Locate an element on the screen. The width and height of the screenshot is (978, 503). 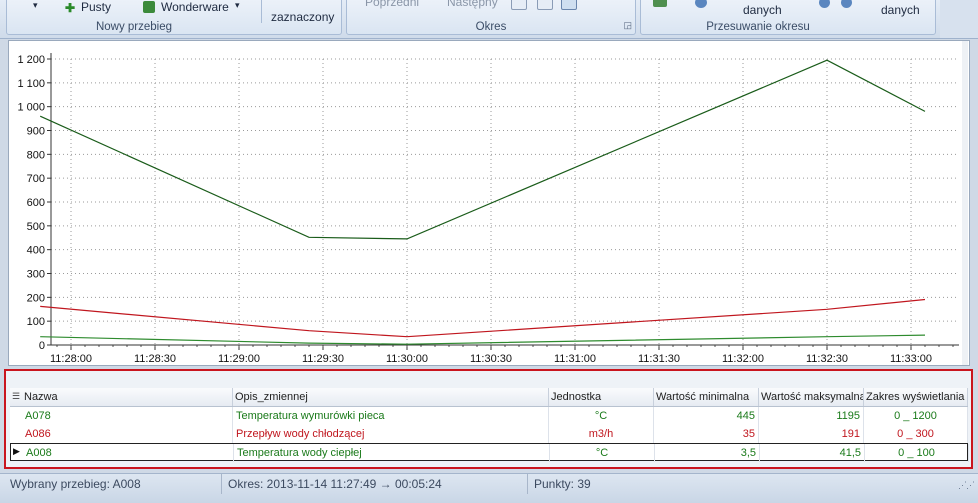
y-tick-label: 200 is located at coordinates (36, 298).